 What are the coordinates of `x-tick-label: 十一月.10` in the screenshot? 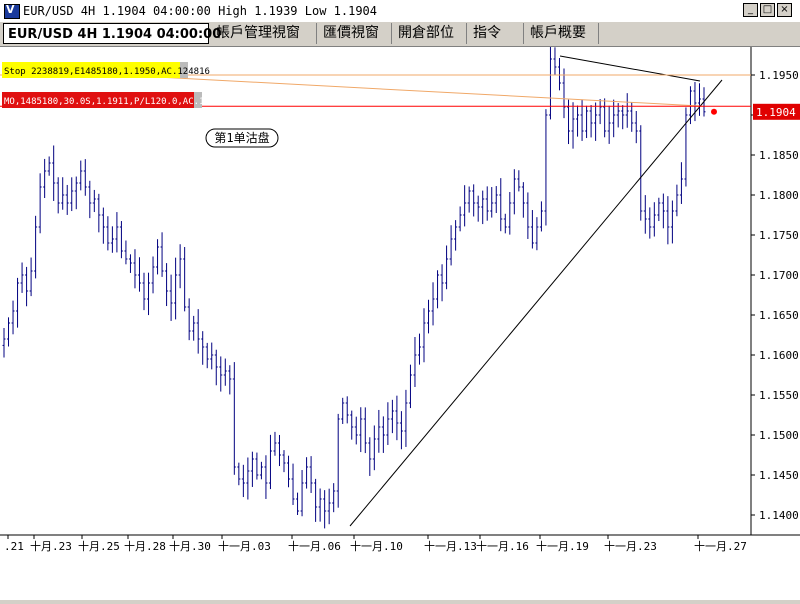 It's located at (376, 546).